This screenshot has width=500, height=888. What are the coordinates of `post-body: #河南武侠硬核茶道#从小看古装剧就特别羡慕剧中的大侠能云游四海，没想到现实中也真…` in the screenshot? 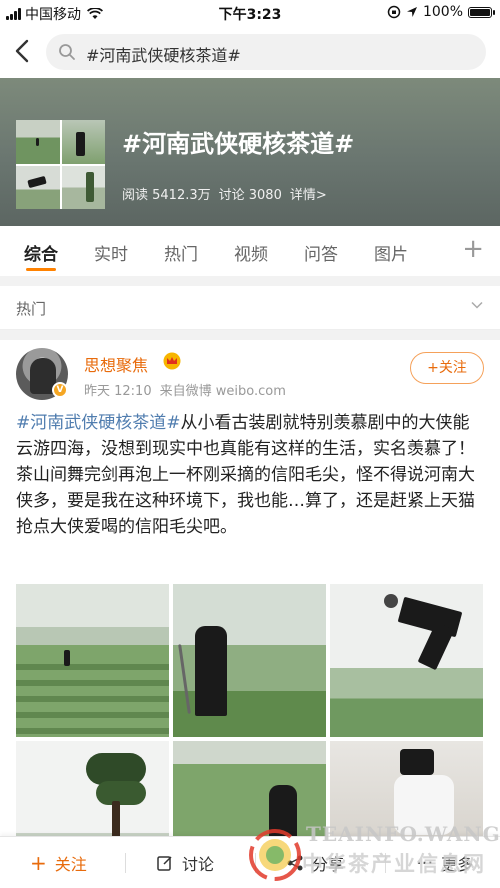 It's located at (251, 475).